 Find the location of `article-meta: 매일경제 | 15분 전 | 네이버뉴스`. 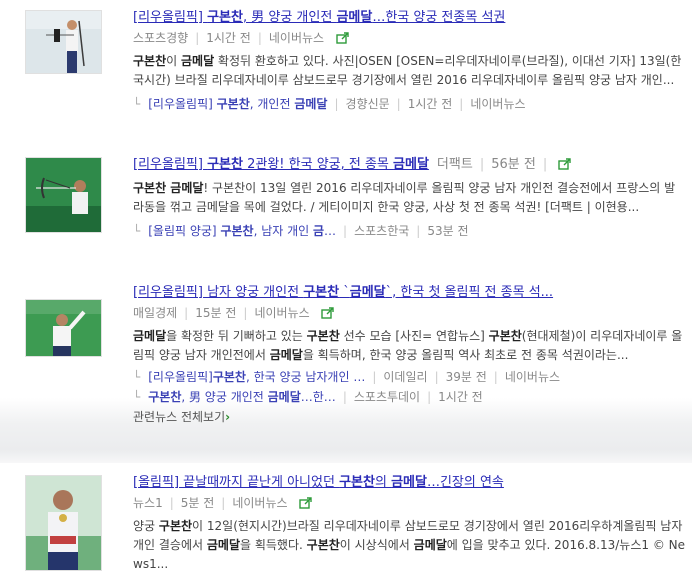

article-meta: 매일경제 | 15분 전 | 네이버뉴스 is located at coordinates (409, 313).